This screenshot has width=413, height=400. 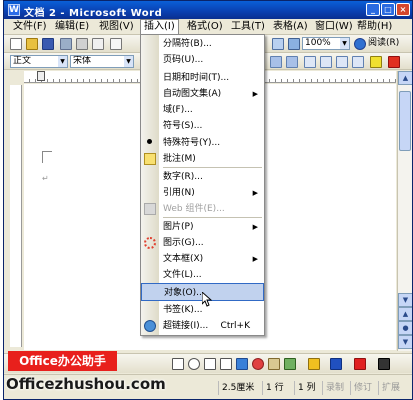 I want to click on drawing-toggle-icon, so click(x=278, y=44).